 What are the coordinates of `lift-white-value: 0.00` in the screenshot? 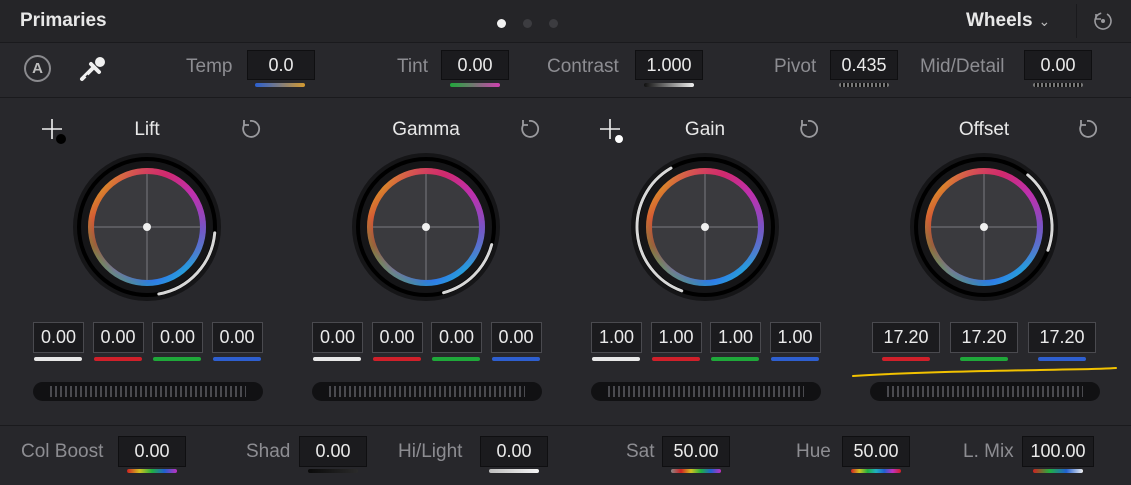 It's located at (58, 337).